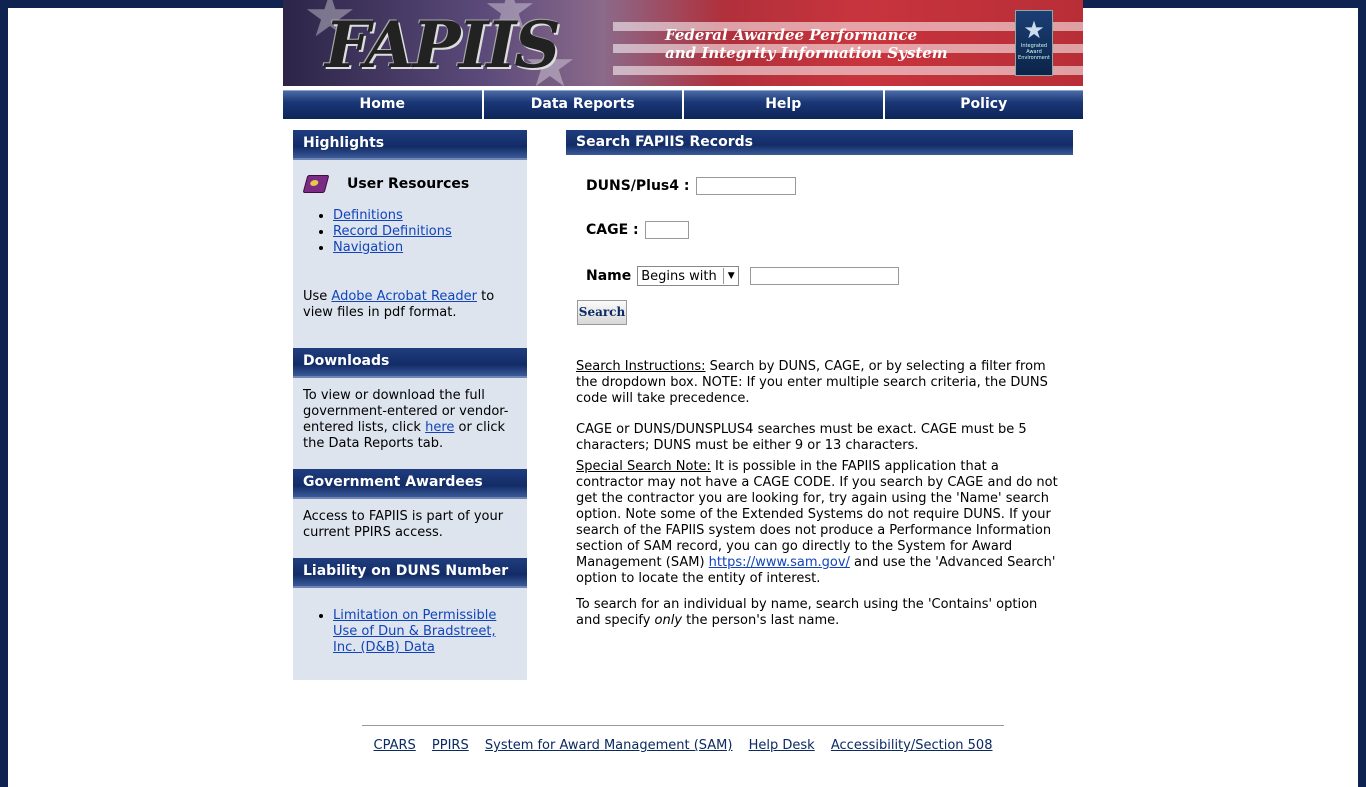 This screenshot has width=1366, height=787. Describe the element at coordinates (609, 276) in the screenshot. I see `name-label: Name` at that location.